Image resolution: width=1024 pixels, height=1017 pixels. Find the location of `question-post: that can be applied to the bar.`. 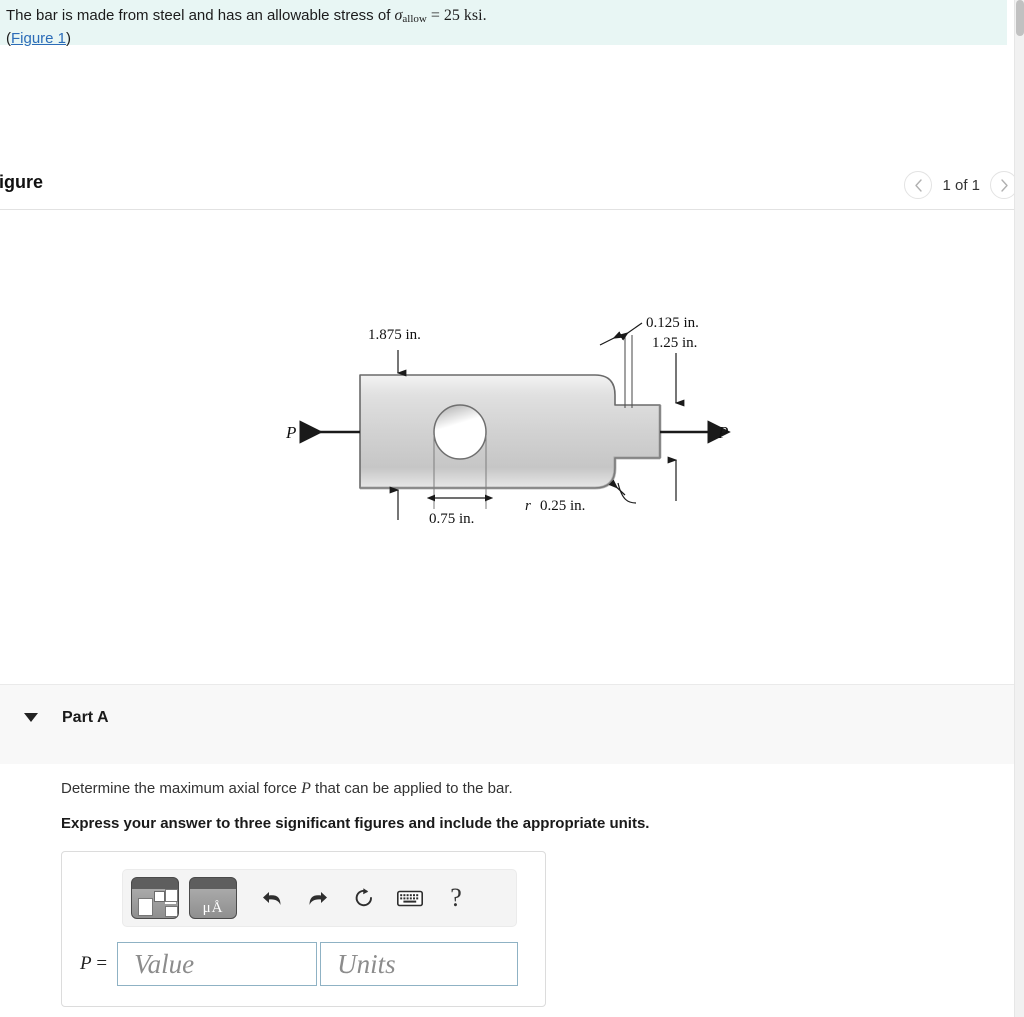

question-post: that can be applied to the bar. is located at coordinates (411, 788).